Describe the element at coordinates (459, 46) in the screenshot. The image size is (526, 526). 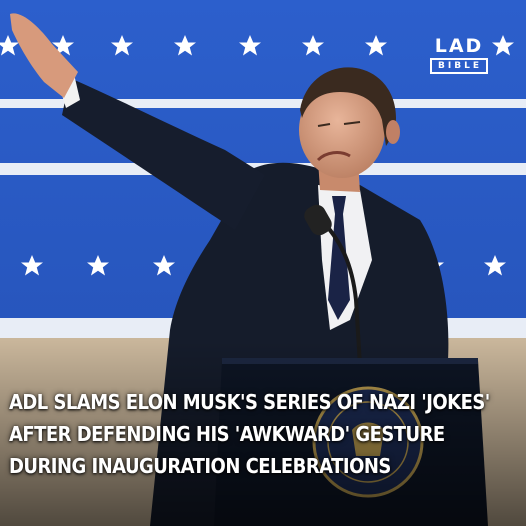
I see `logo-wordmark-top: LAD` at that location.